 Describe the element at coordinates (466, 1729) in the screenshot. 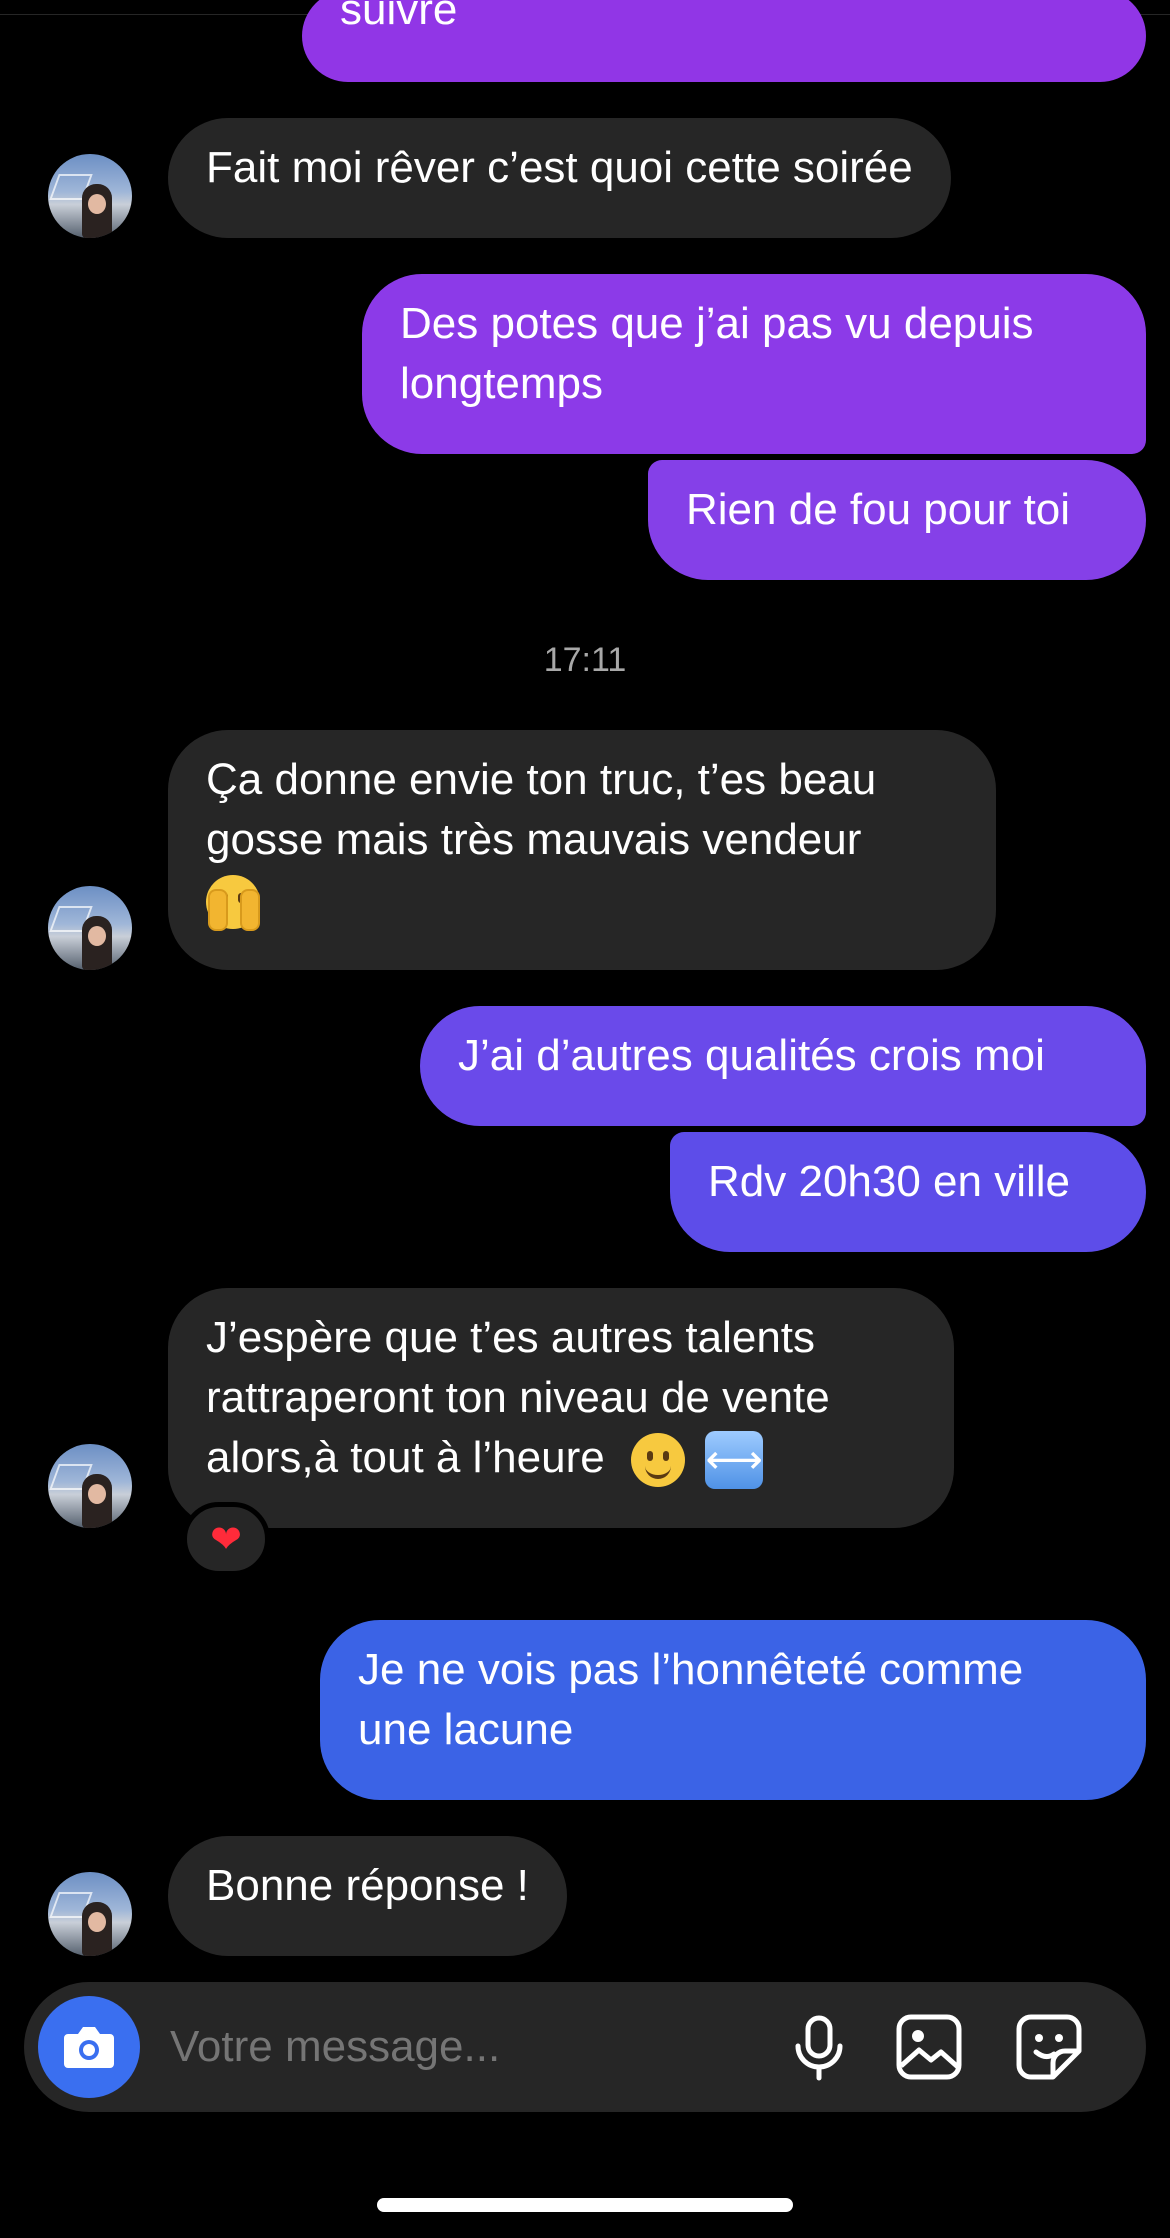

I see `message-text-line: une lacune` at that location.